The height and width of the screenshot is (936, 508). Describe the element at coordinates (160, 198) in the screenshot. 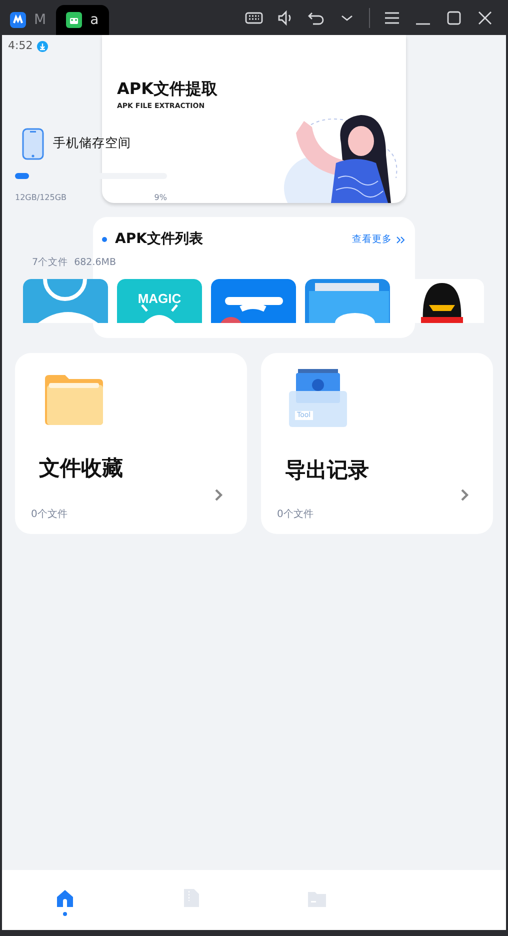

I see `storage-percent: 9%` at that location.